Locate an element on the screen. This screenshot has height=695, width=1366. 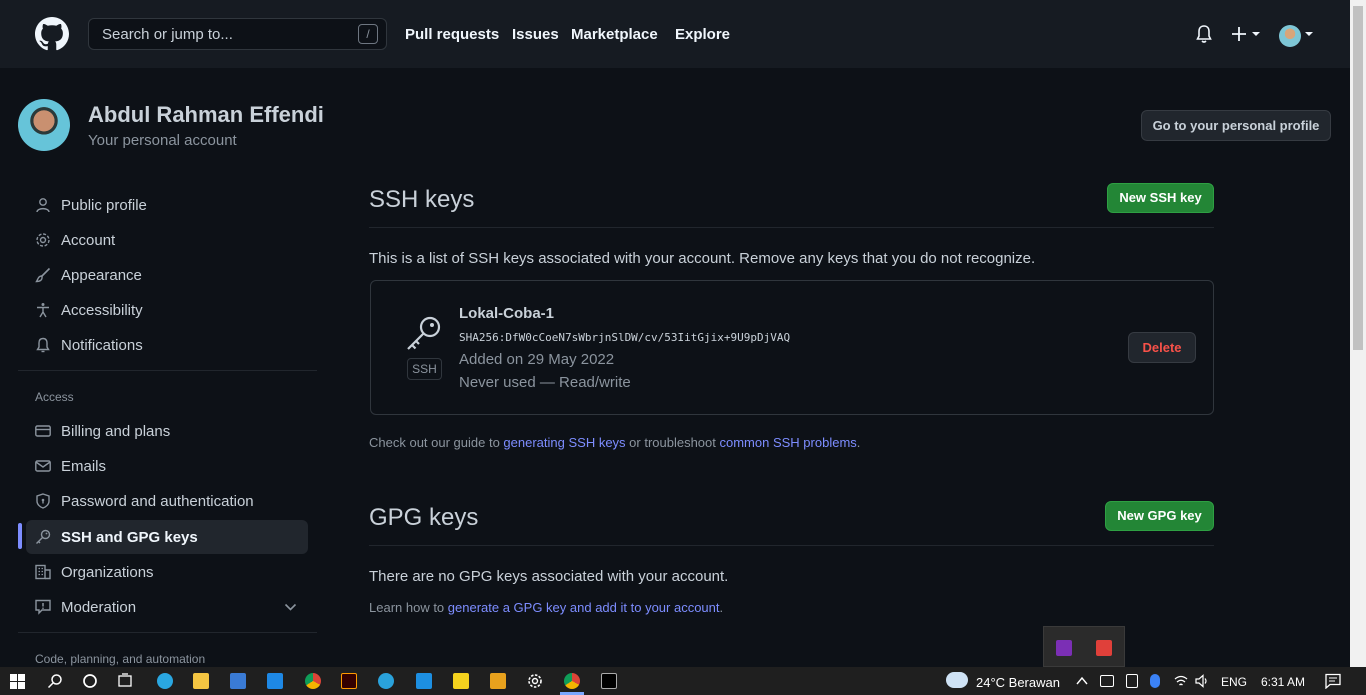
sidebar-item-label: Moderation is located at coordinates (99, 607).